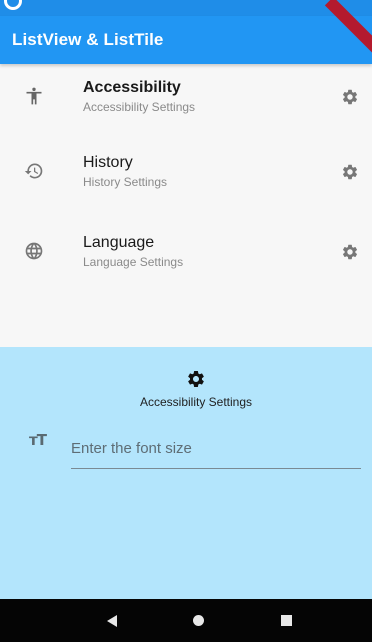 This screenshot has height=642, width=372. What do you see at coordinates (186, 99) in the screenshot?
I see `list-tile-accessibility: Accessibility Accessibility Settings` at bounding box center [186, 99].